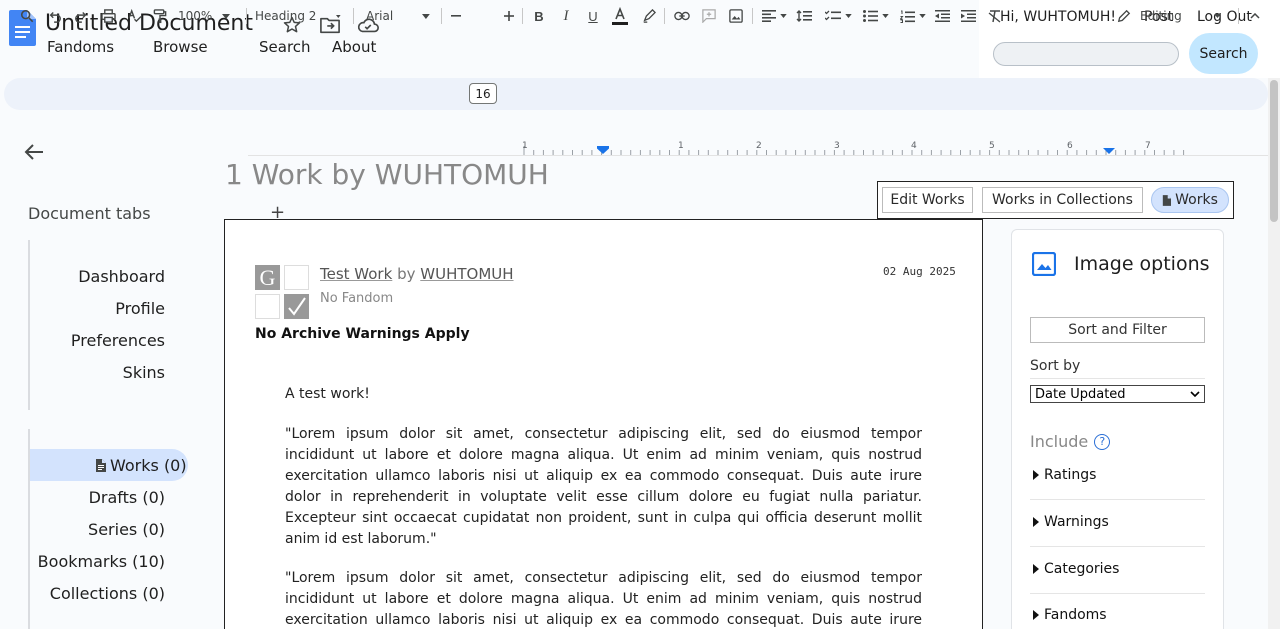 This screenshot has width=1280, height=629. What do you see at coordinates (1070, 615) in the screenshot?
I see `filter-fandoms: Fandoms` at bounding box center [1070, 615].